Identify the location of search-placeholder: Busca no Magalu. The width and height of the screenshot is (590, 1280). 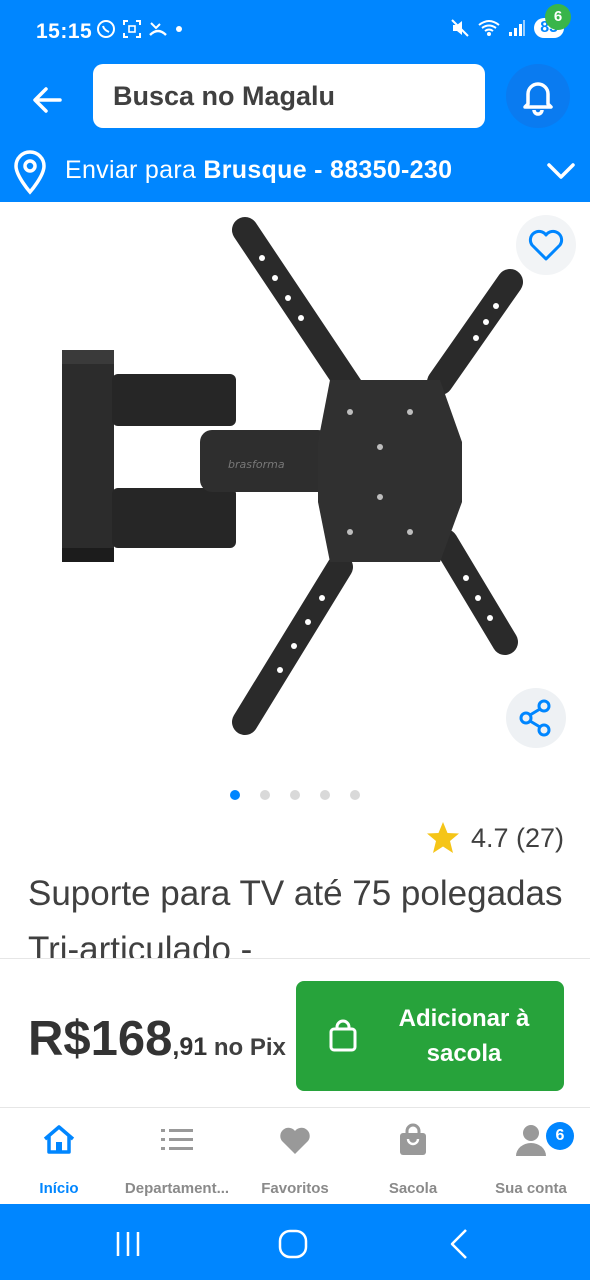
(224, 95).